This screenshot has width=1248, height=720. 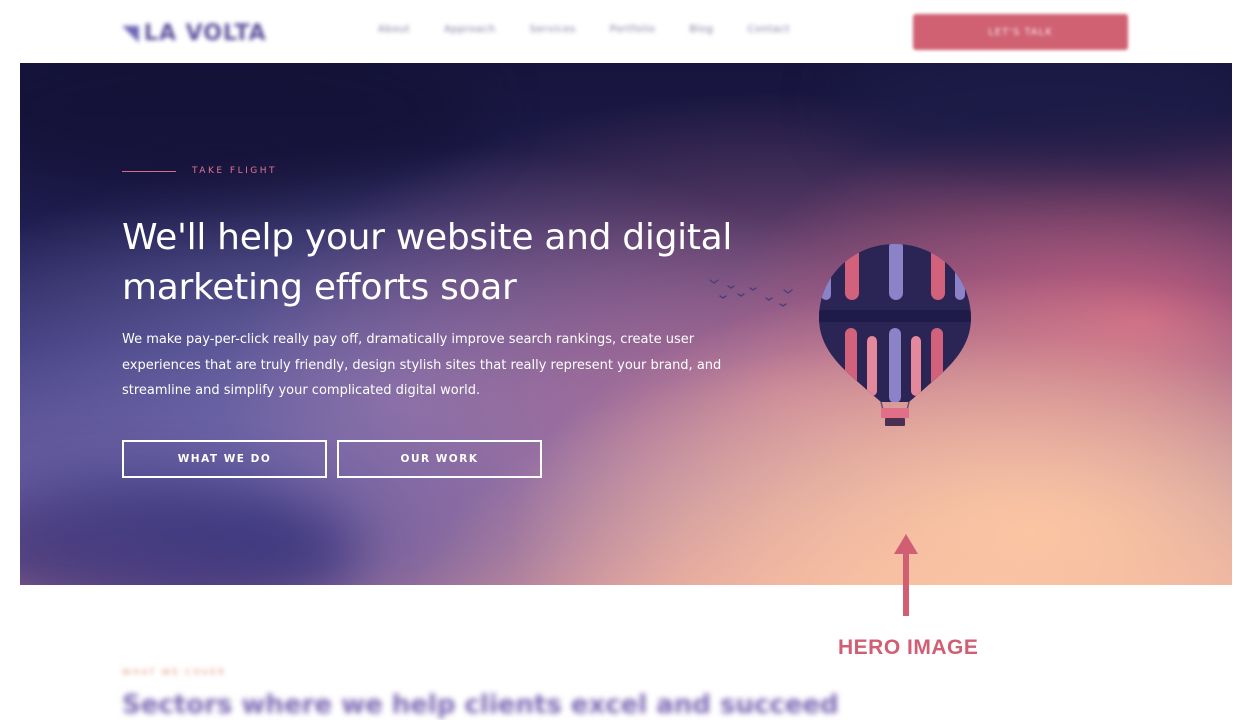 I want to click on contact-cta-button: LET'S TALK, so click(x=1020, y=32).